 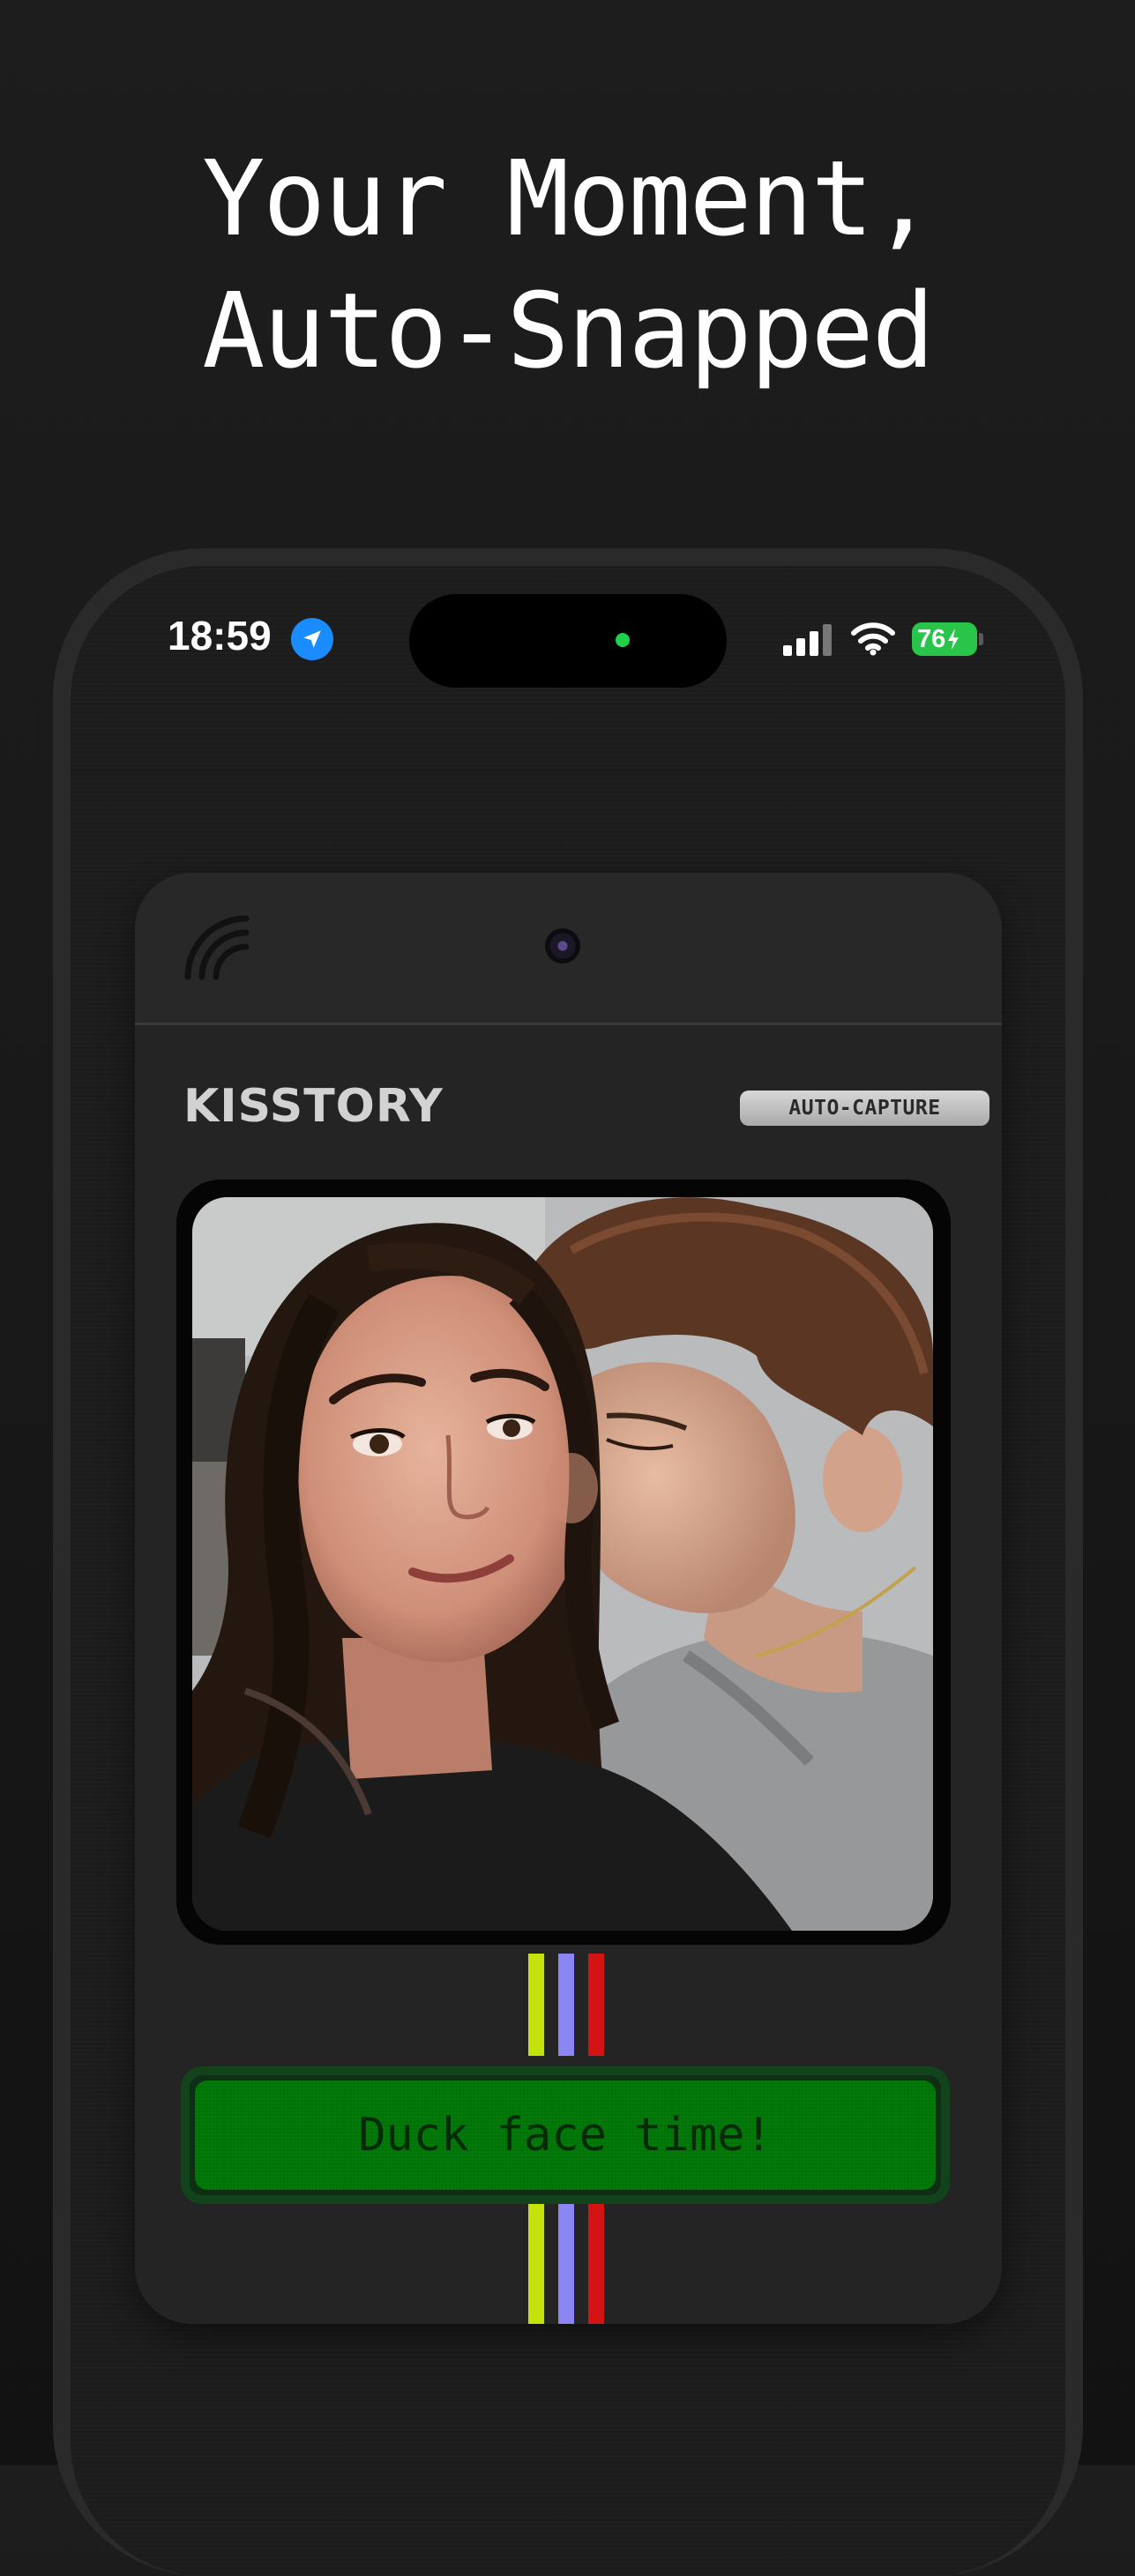 I want to click on headline: Your Moment, Auto-Snapped, so click(x=568, y=264).